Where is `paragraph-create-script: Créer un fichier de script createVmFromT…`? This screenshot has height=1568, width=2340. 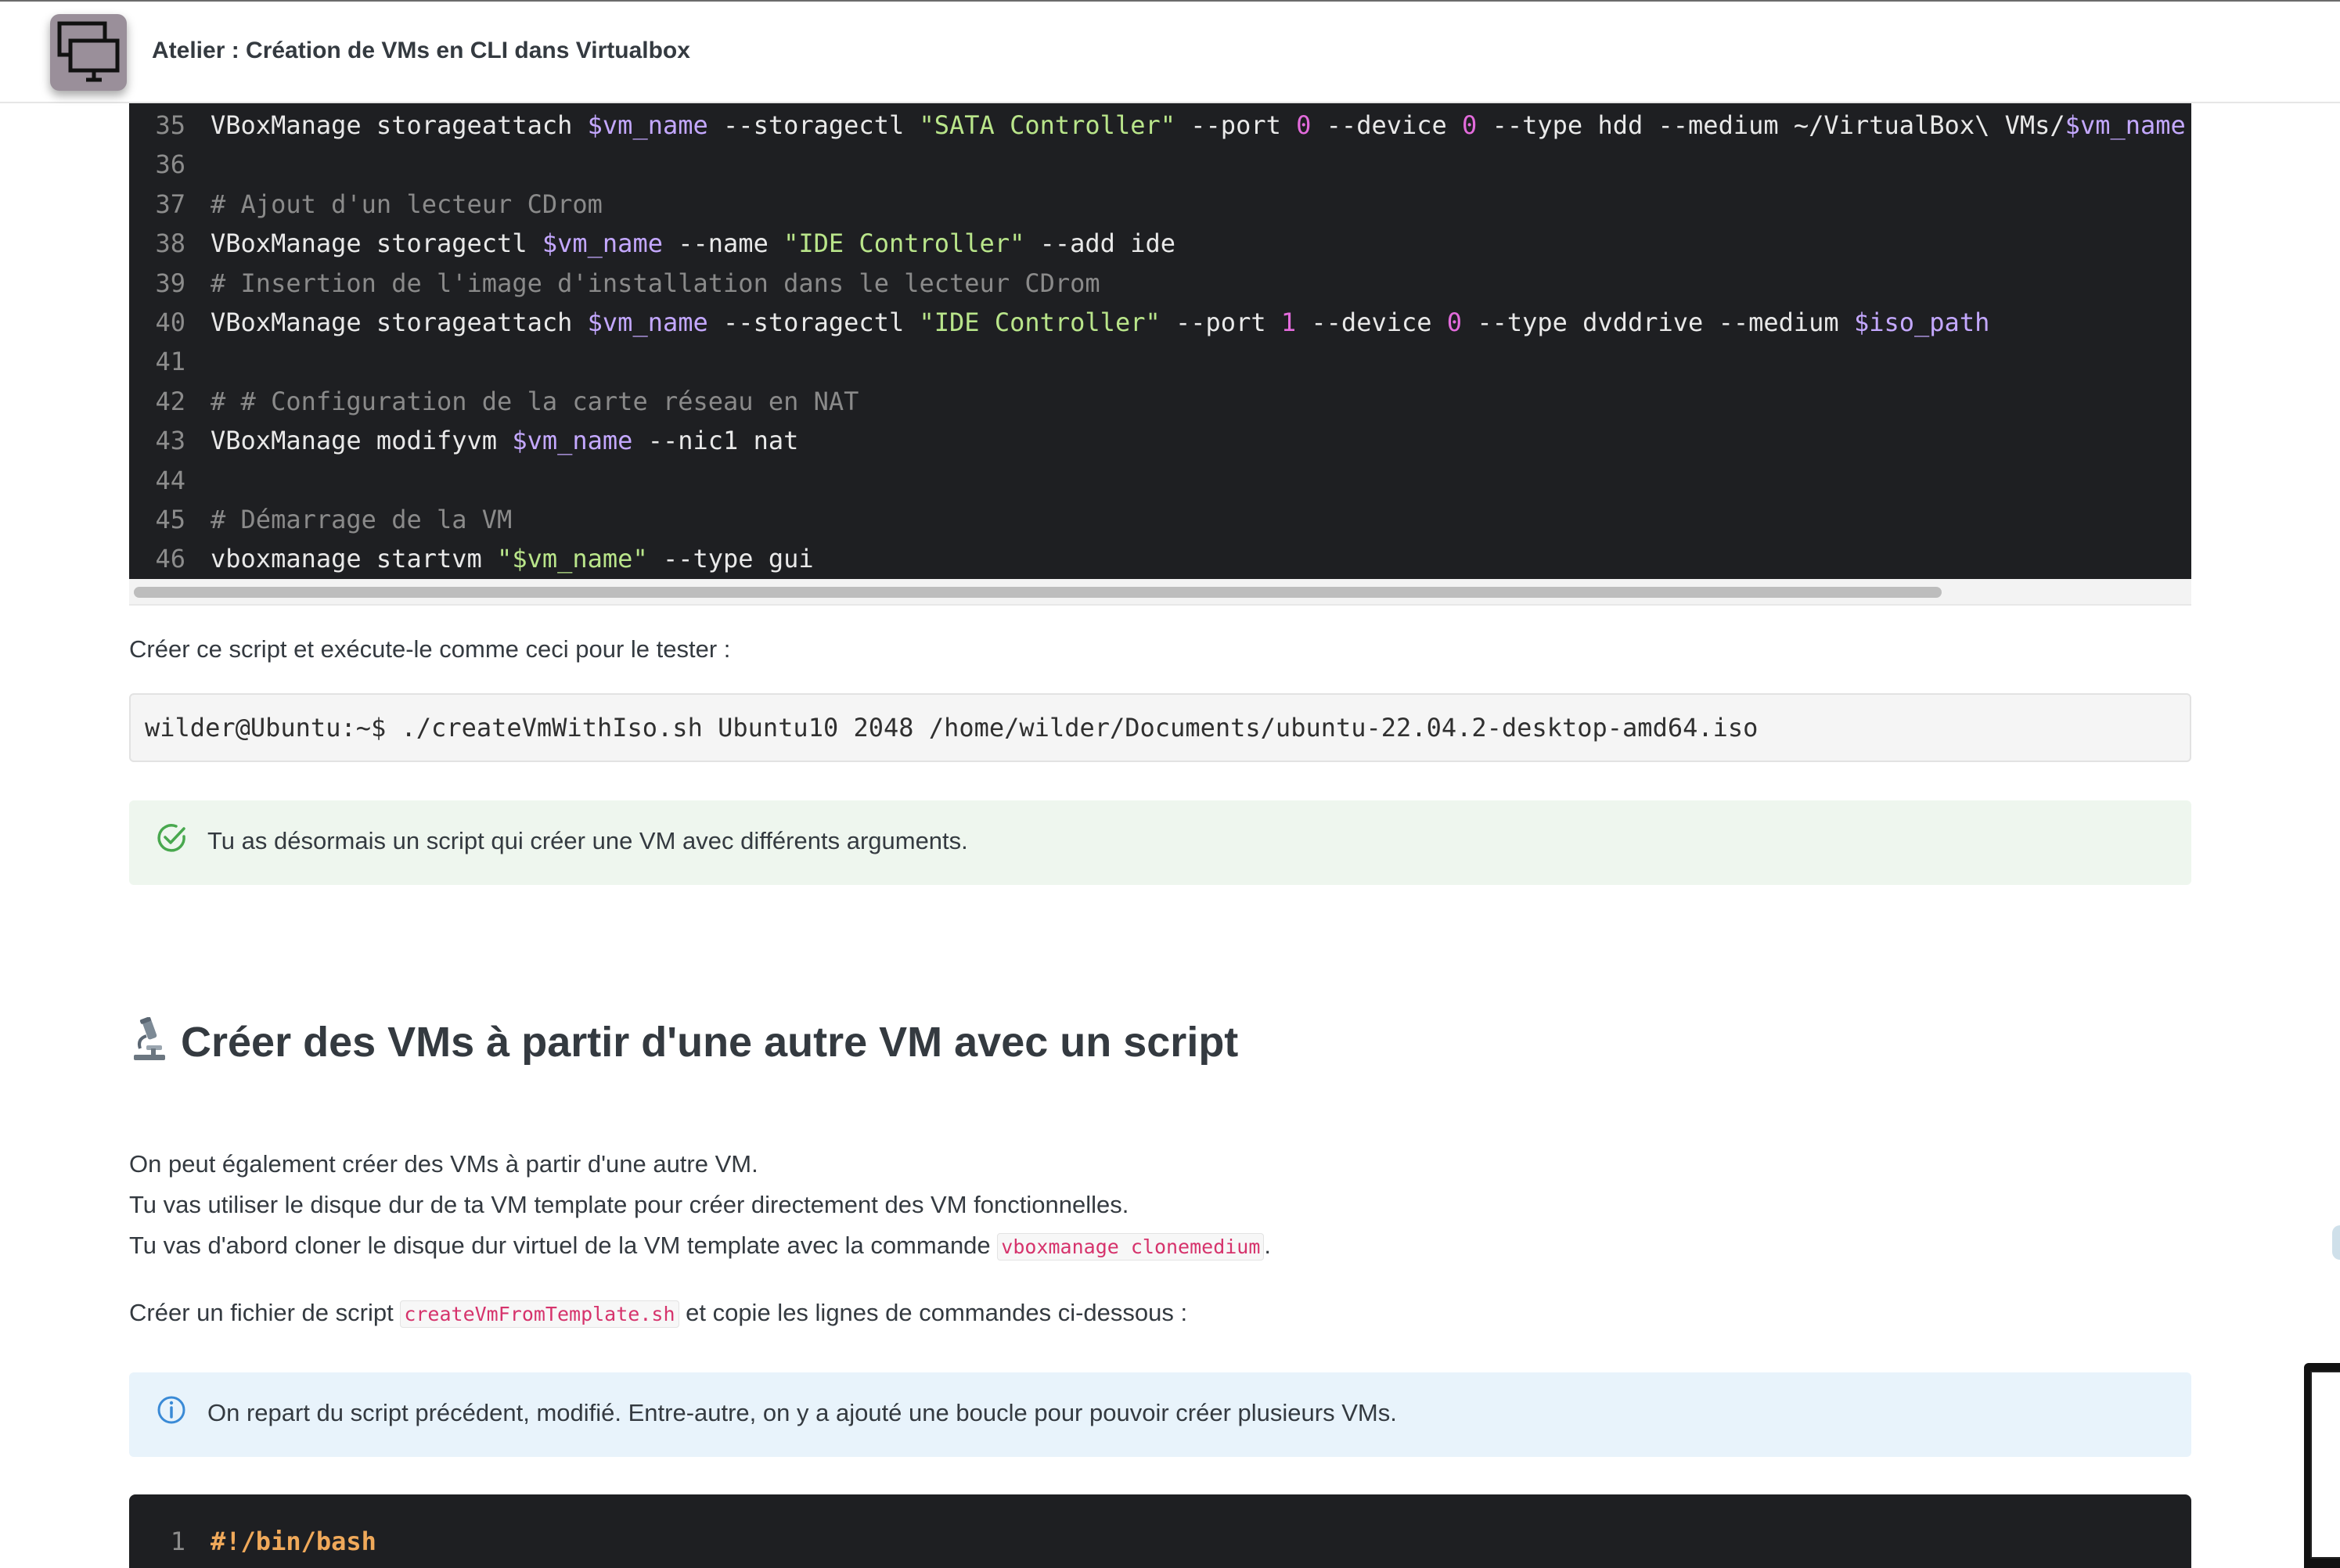
paragraph-create-script: Créer un fichier de script createVmFromT… is located at coordinates (658, 1313).